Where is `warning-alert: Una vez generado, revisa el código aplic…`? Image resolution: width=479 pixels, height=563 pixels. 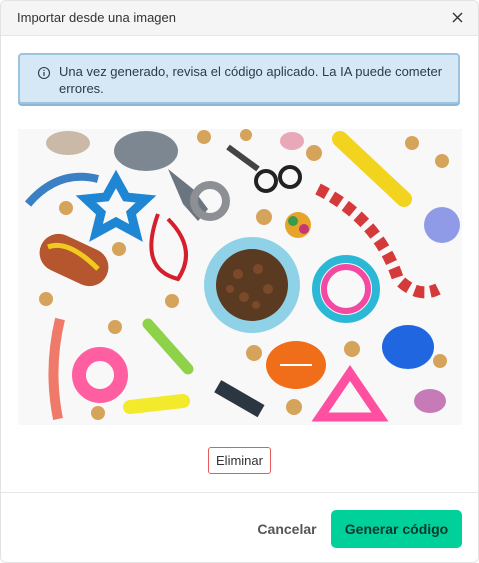 warning-alert: Una vez generado, revisa el código aplic… is located at coordinates (239, 78).